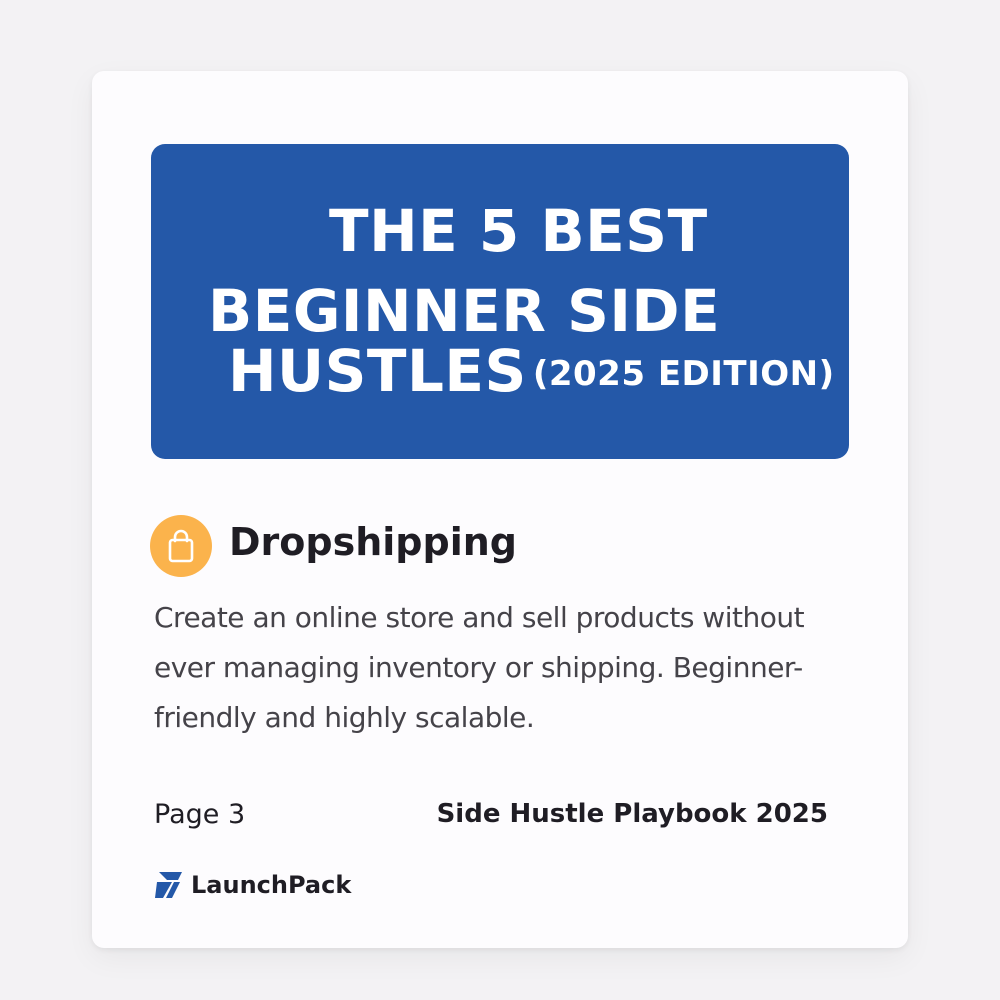  Describe the element at coordinates (632, 814) in the screenshot. I see `footer-book-title: Side Hustle Playbook 2025` at that location.